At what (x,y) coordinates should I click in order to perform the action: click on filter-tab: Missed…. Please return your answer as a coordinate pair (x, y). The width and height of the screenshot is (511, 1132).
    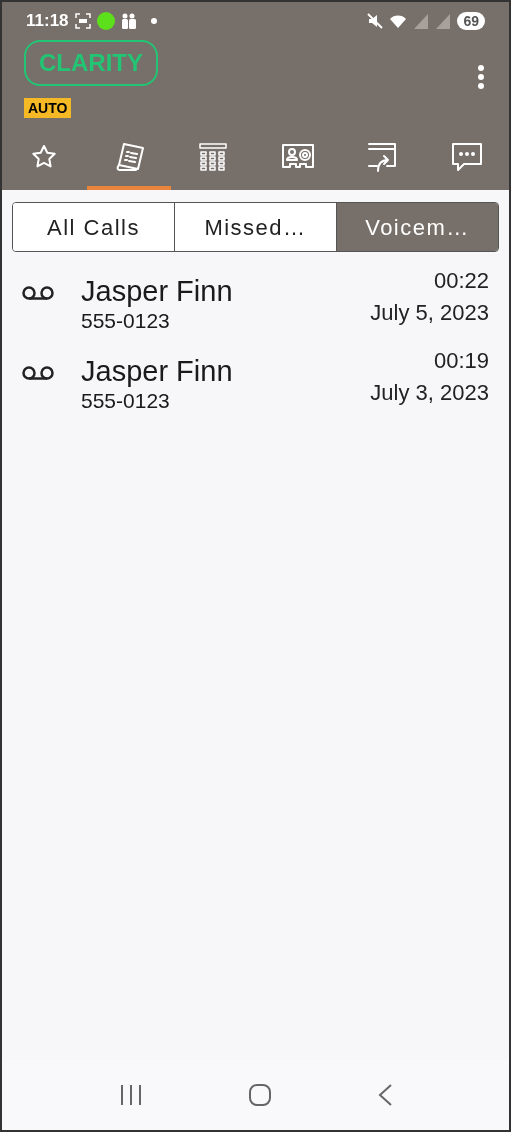
    Looking at the image, I should click on (255, 227).